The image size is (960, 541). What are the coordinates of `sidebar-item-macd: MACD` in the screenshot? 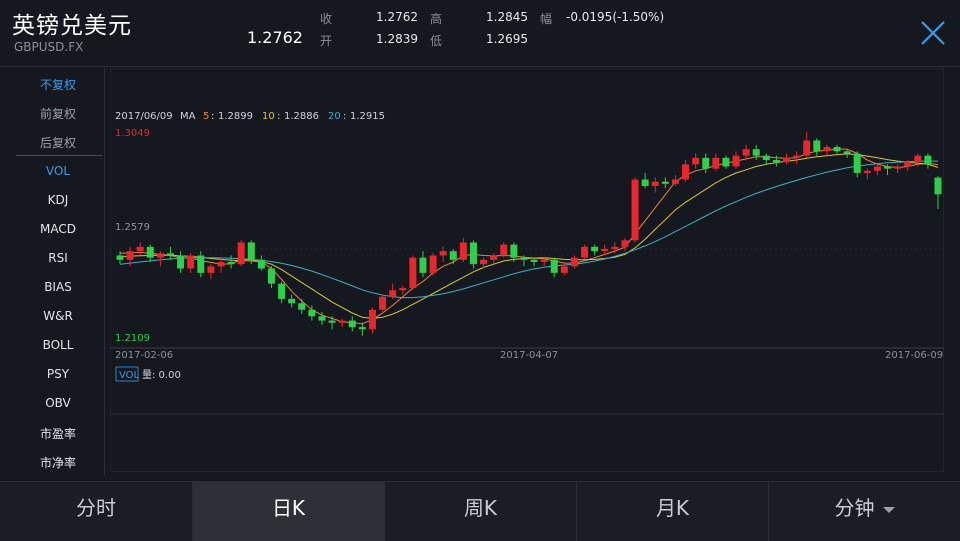 It's located at (58, 229).